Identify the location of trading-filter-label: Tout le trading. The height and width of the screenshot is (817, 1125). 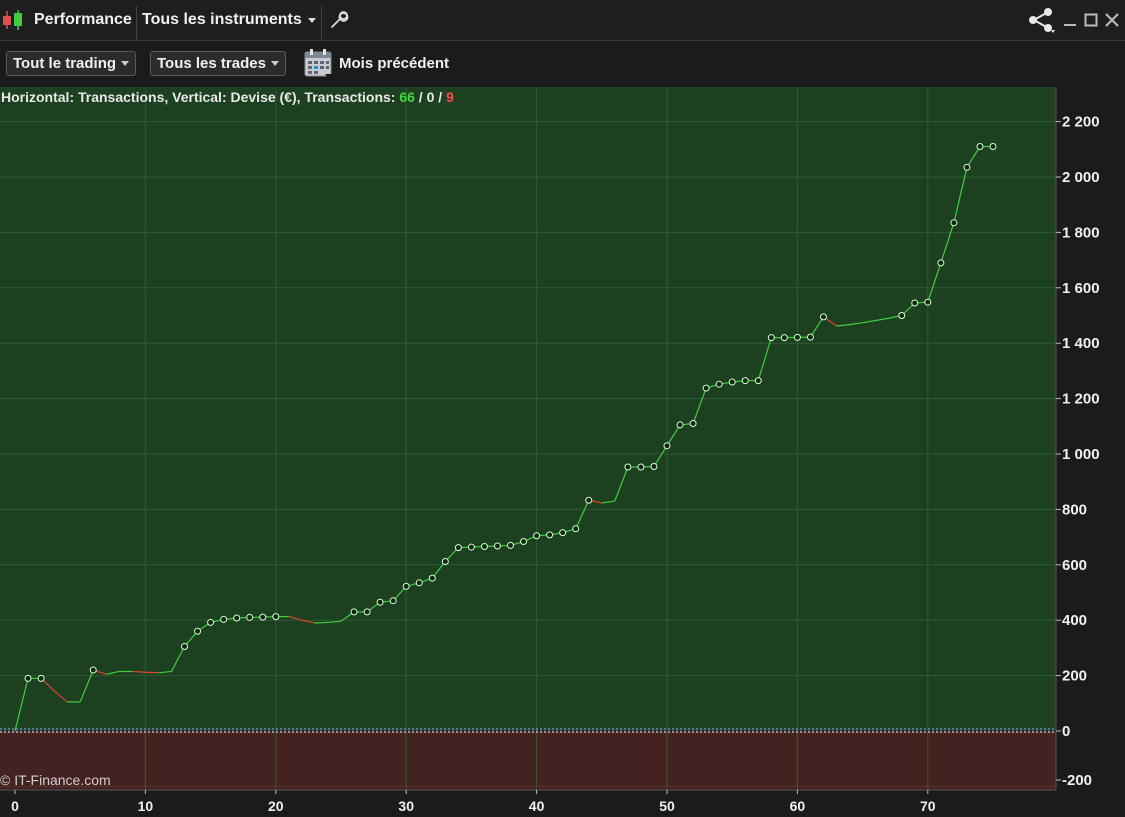
(65, 63).